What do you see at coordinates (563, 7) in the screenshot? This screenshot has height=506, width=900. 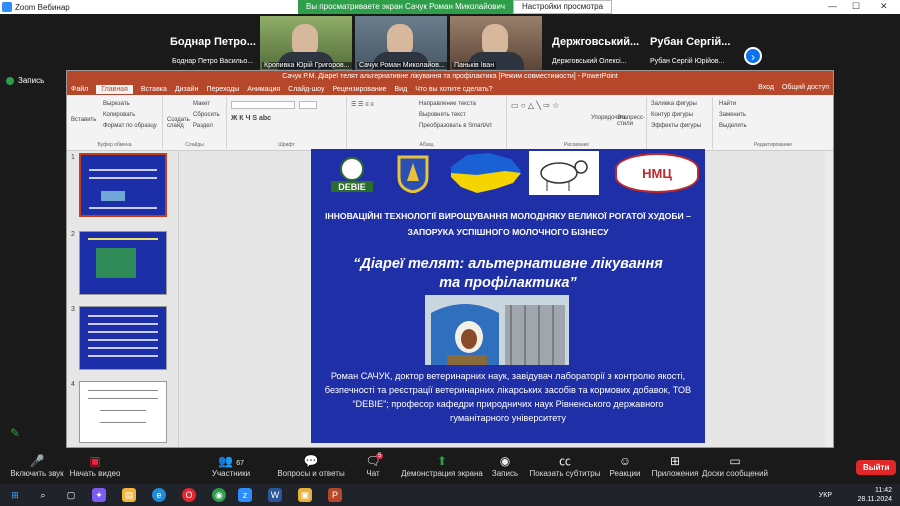 I see `view-options-button: Настройки просмотра` at bounding box center [563, 7].